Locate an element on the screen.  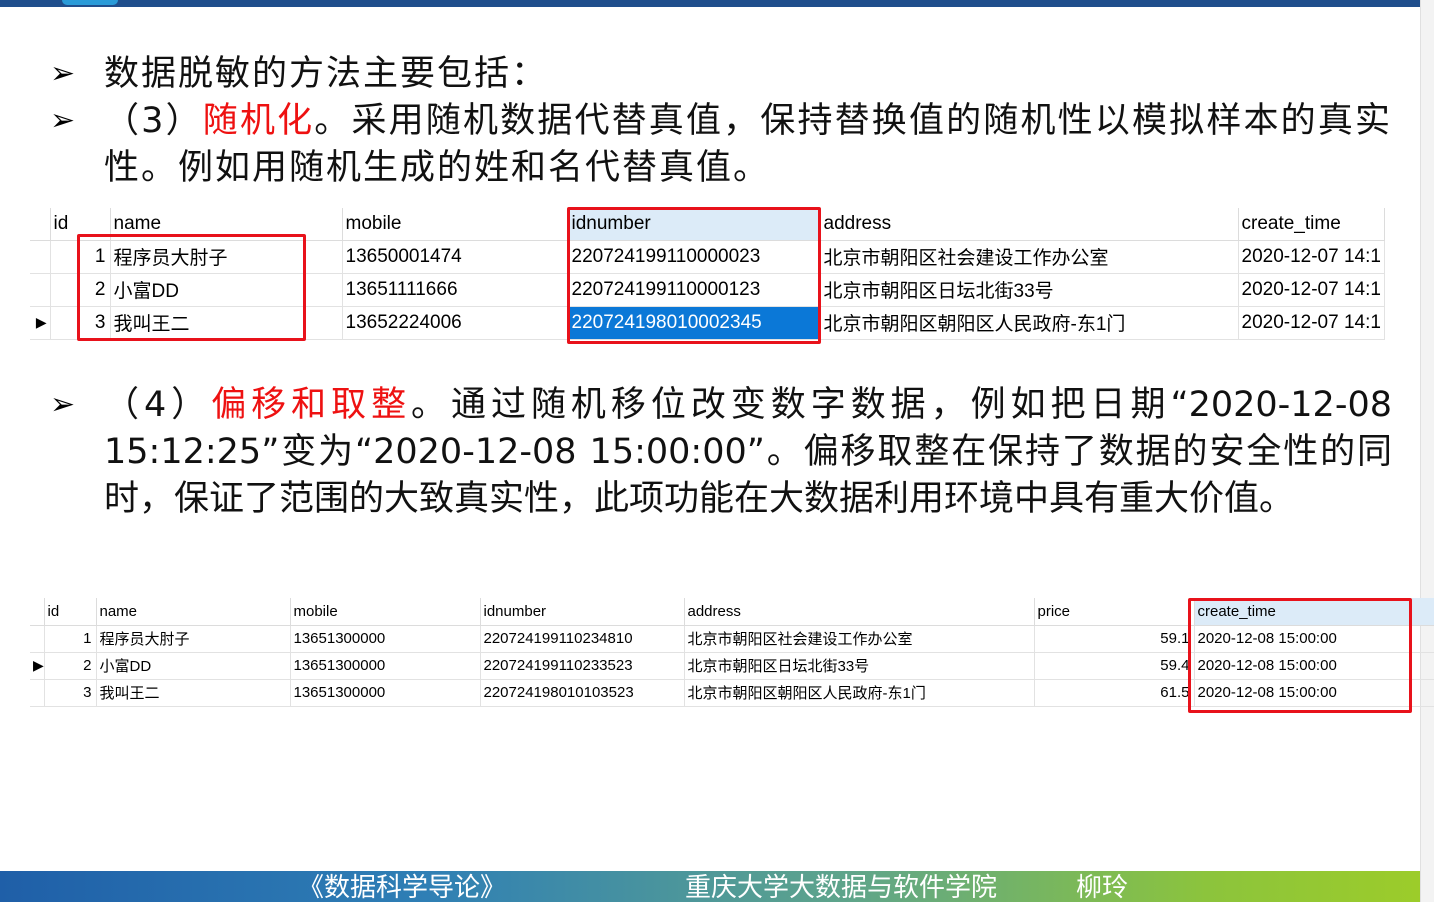
footer-bar: 《数据科学导论》 重庆大学大数据与软件学院 柳玲 is located at coordinates (710, 886).